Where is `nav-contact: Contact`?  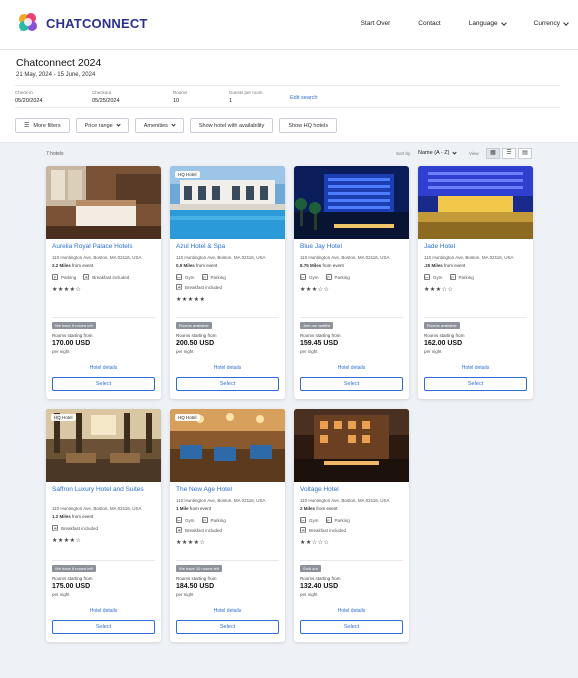 nav-contact: Contact is located at coordinates (422, 23).